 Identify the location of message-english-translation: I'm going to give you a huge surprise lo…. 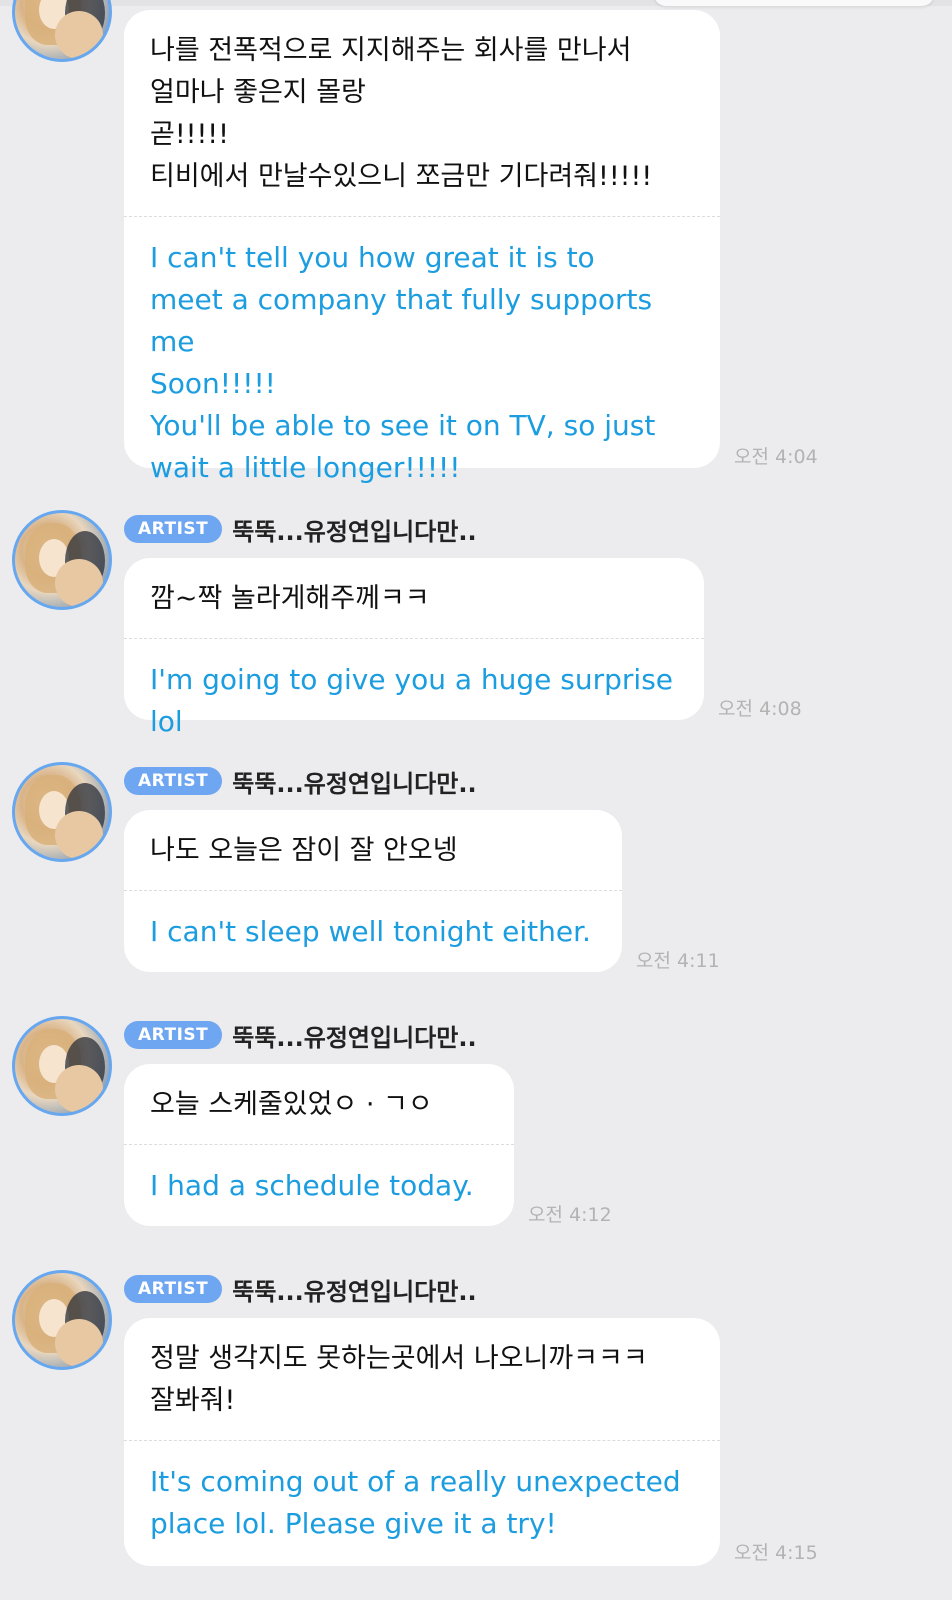
(412, 700).